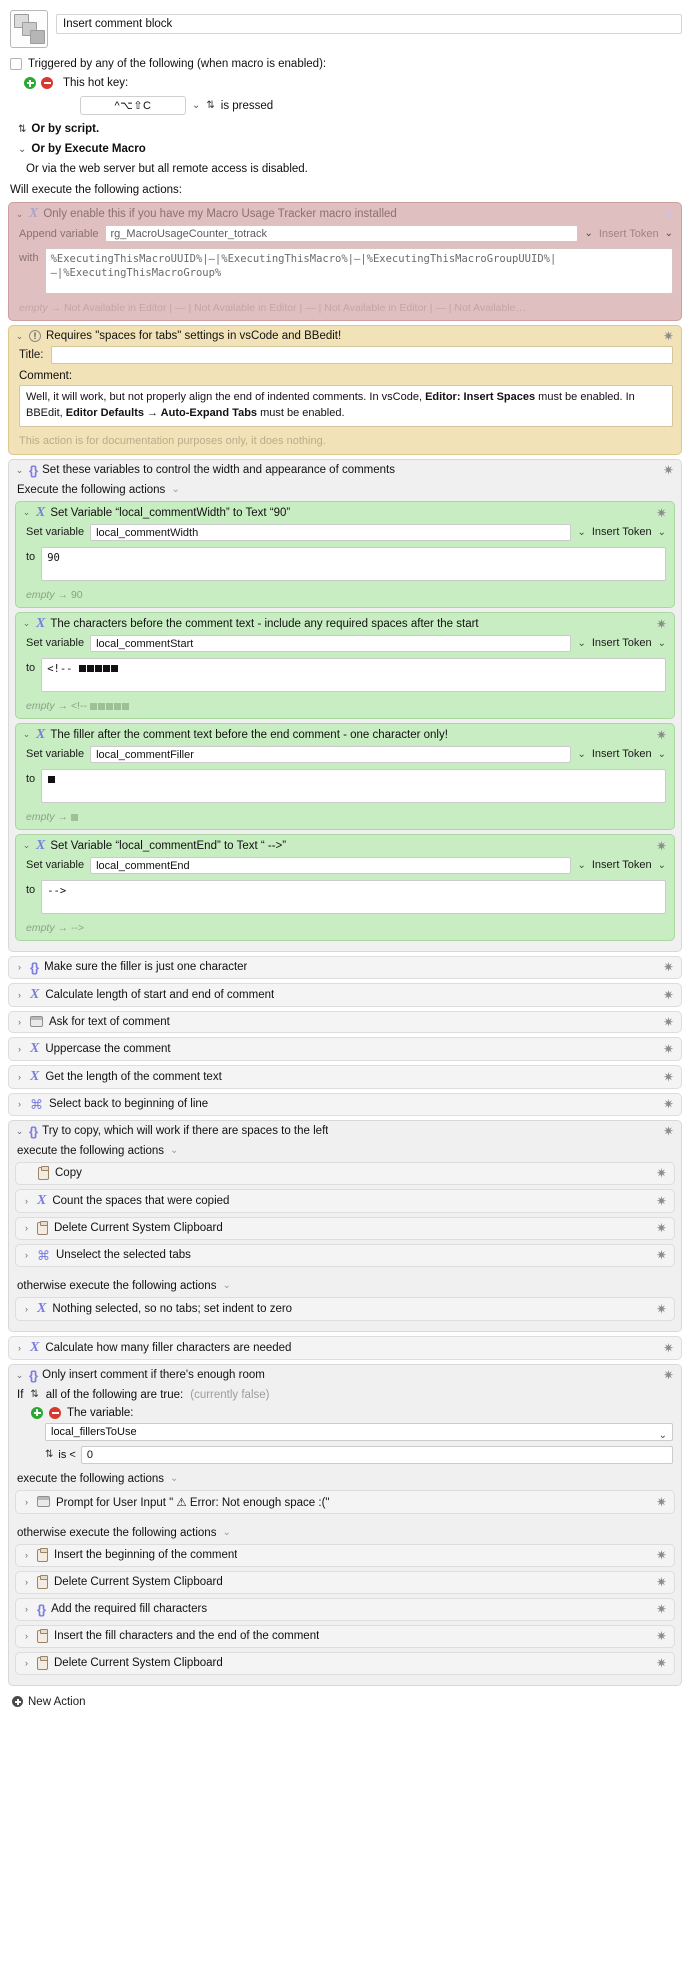 The width and height of the screenshot is (690, 1969). Describe the element at coordinates (345, 1200) in the screenshot. I see `action-row-collapsed: › X Count the spaces that were copied ✷` at that location.